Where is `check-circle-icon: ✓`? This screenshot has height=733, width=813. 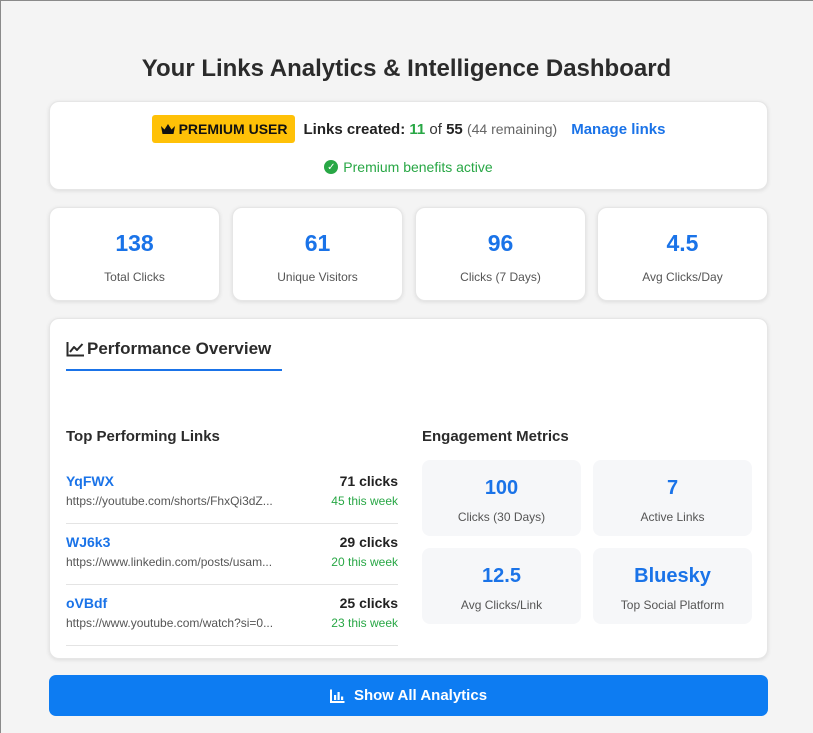 check-circle-icon: ✓ is located at coordinates (331, 167).